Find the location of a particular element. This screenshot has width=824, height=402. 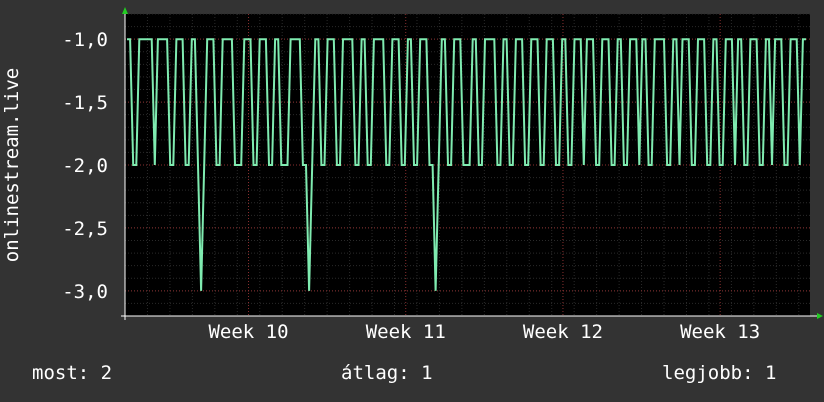

x-tick-label: Week 11 is located at coordinates (406, 332).